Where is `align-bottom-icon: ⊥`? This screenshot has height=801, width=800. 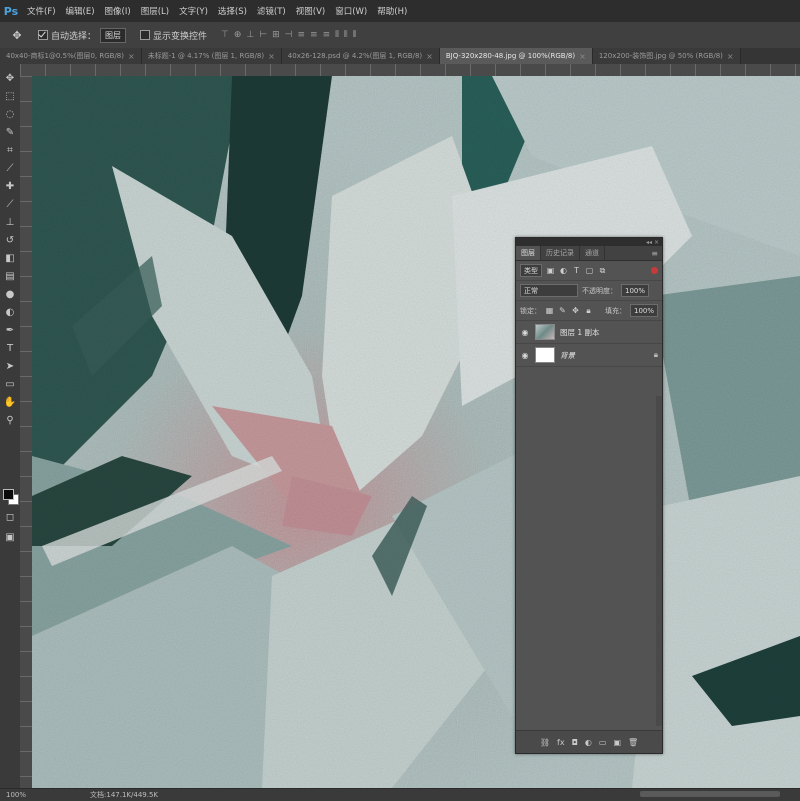
align-bottom-icon: ⊥ is located at coordinates (250, 35).